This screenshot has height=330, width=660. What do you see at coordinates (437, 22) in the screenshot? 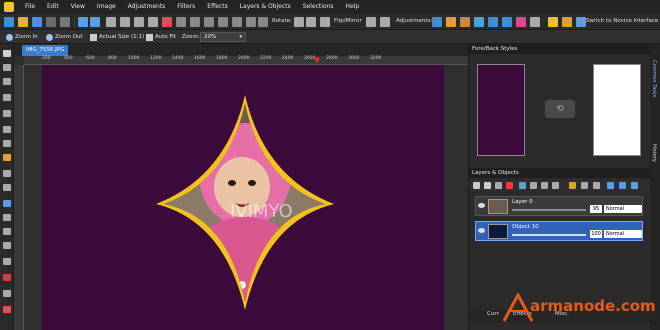
I see `brightness-icon` at bounding box center [437, 22].